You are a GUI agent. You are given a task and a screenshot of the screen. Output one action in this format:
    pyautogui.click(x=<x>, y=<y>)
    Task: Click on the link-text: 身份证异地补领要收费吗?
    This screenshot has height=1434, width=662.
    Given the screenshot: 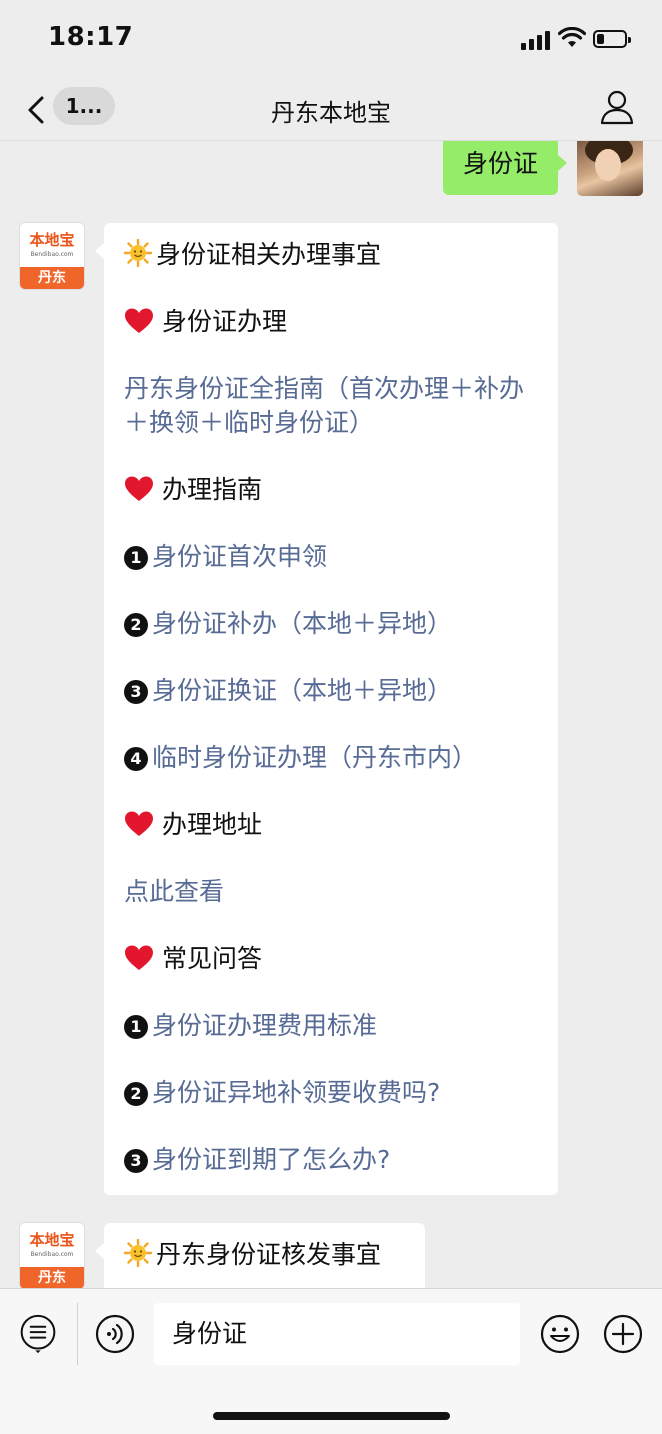 What is the action you would take?
    pyautogui.click(x=296, y=1092)
    